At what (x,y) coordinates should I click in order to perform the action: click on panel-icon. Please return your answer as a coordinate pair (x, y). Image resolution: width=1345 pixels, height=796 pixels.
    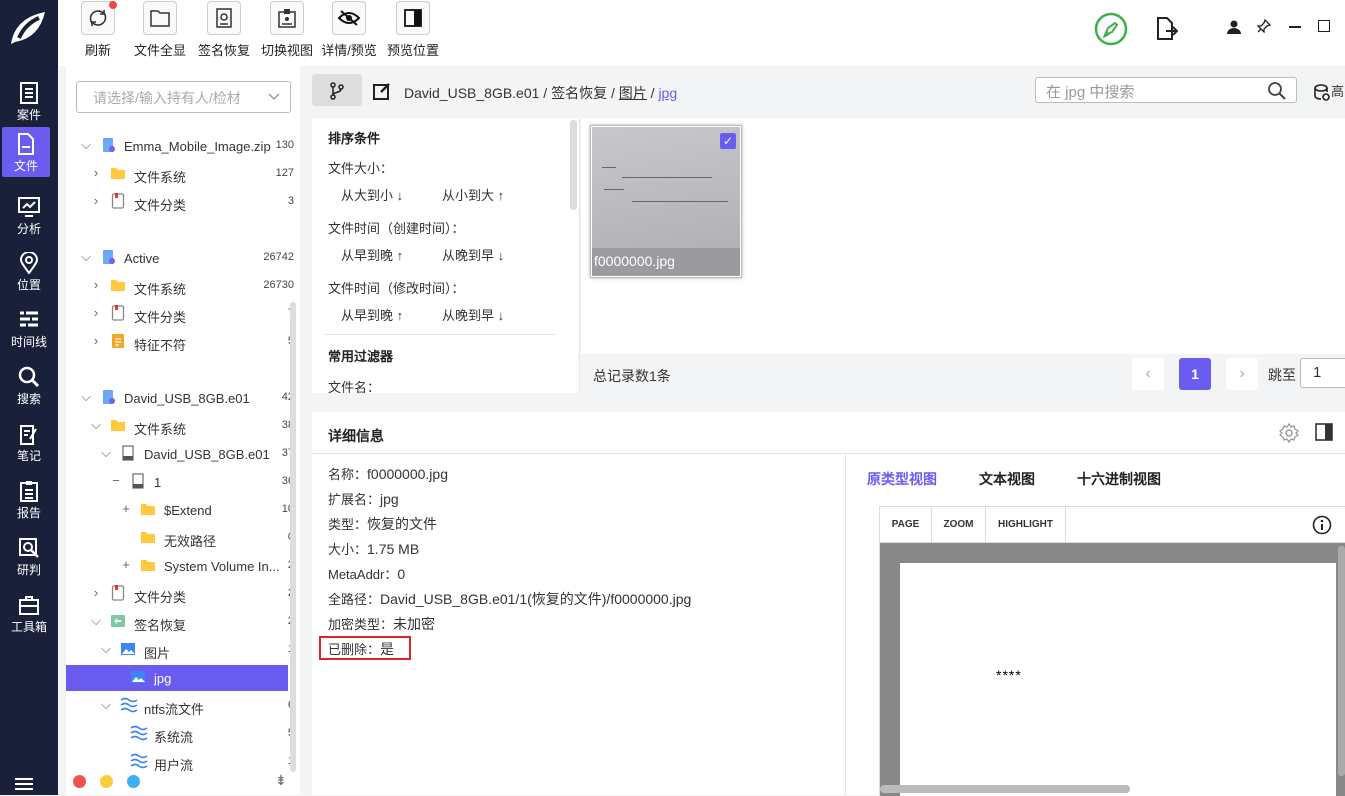
    Looking at the image, I should click on (1324, 432).